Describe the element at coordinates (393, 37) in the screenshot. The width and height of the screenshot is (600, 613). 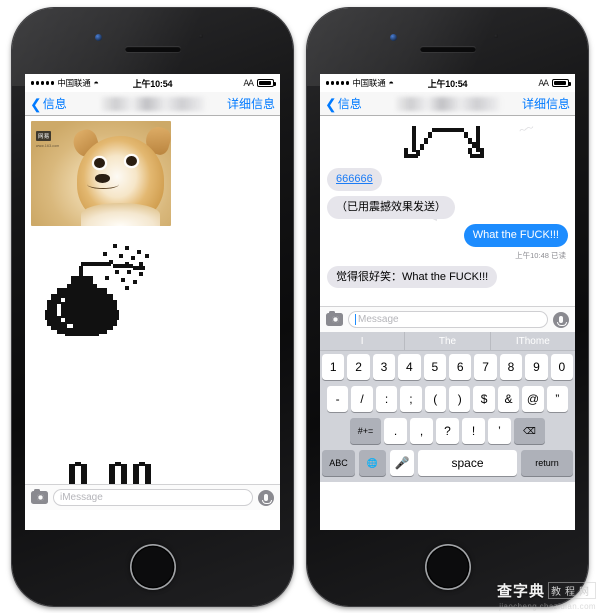
I see `front-camera-icon` at that location.